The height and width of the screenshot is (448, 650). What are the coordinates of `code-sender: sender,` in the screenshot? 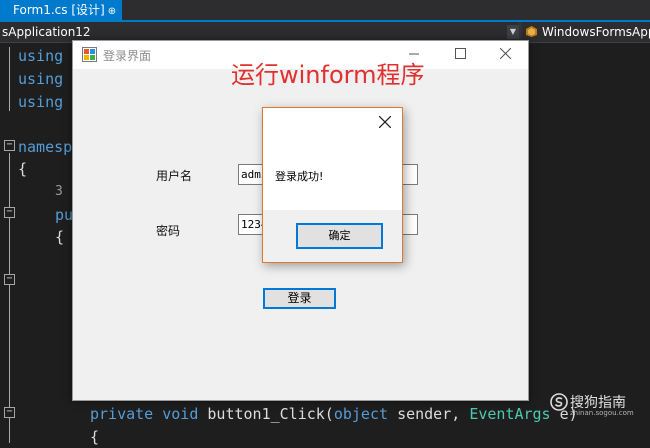 It's located at (429, 414).